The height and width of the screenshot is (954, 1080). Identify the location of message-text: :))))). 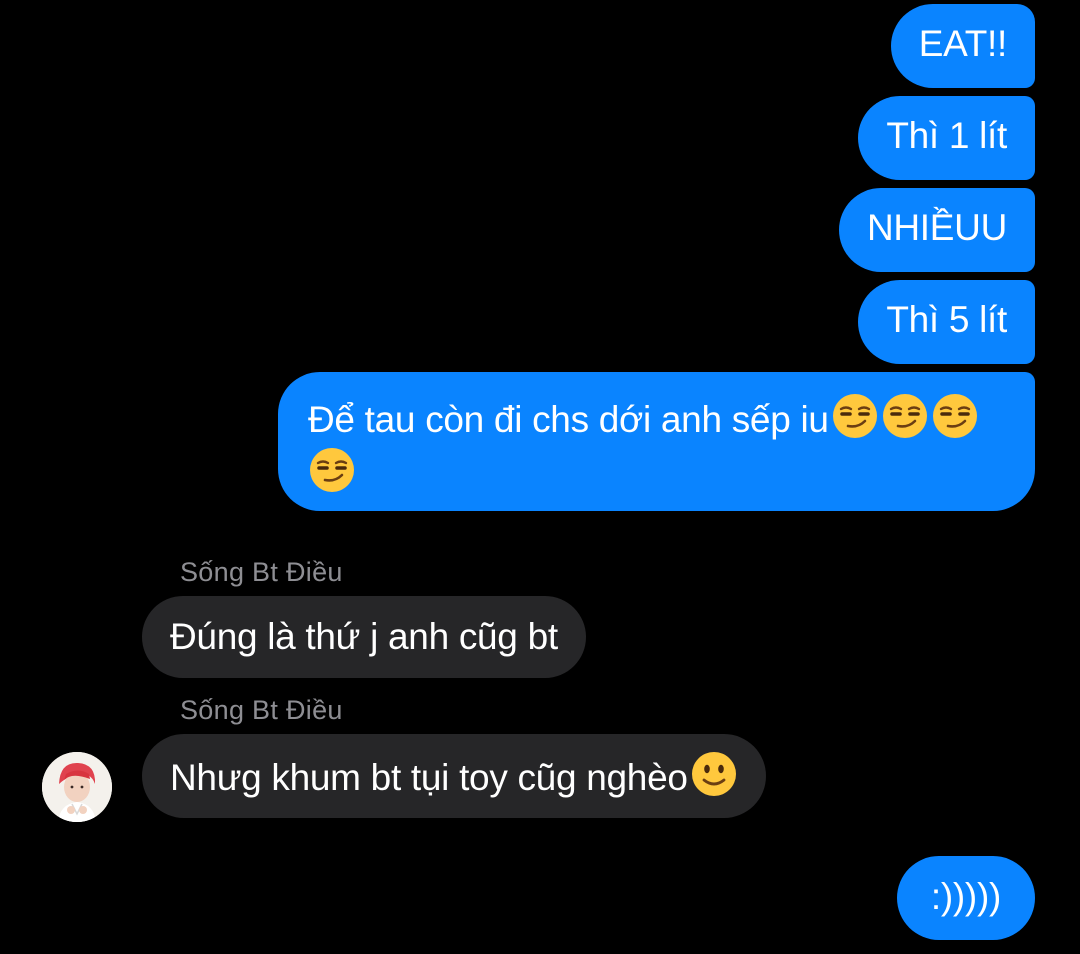
(965, 896).